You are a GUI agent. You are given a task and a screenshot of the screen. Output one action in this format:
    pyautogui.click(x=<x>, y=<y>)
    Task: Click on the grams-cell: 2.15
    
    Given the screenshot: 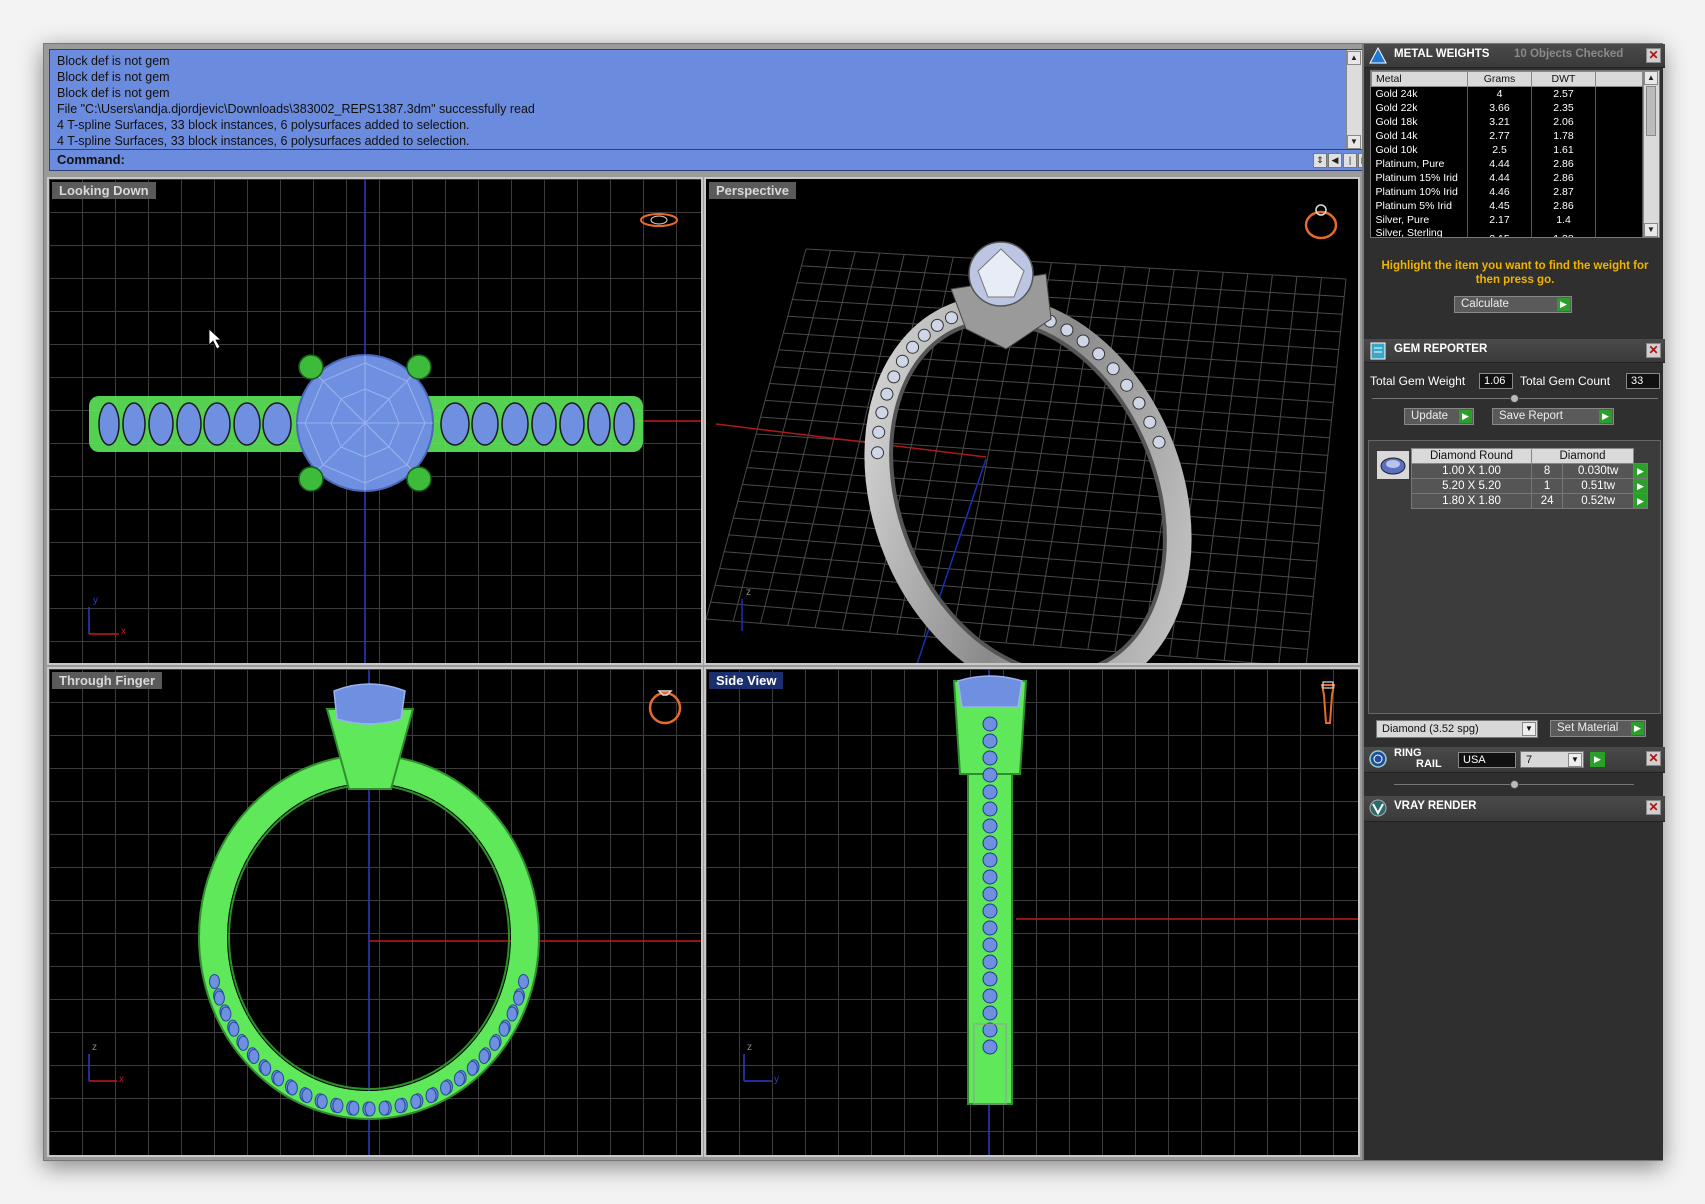 What is the action you would take?
    pyautogui.click(x=1499, y=231)
    